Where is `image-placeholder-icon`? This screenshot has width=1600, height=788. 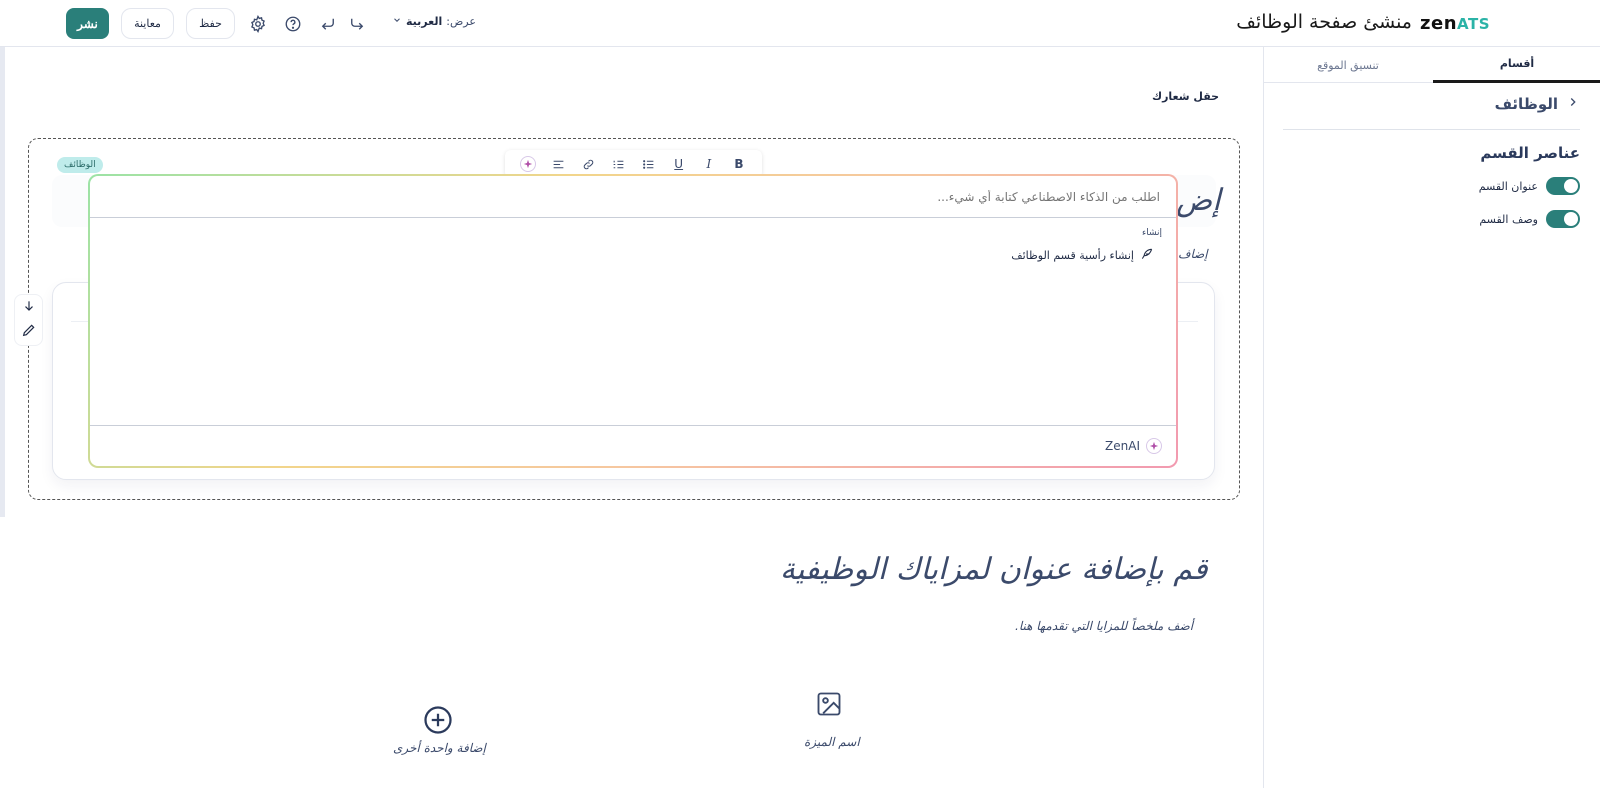
image-placeholder-icon is located at coordinates (829, 706).